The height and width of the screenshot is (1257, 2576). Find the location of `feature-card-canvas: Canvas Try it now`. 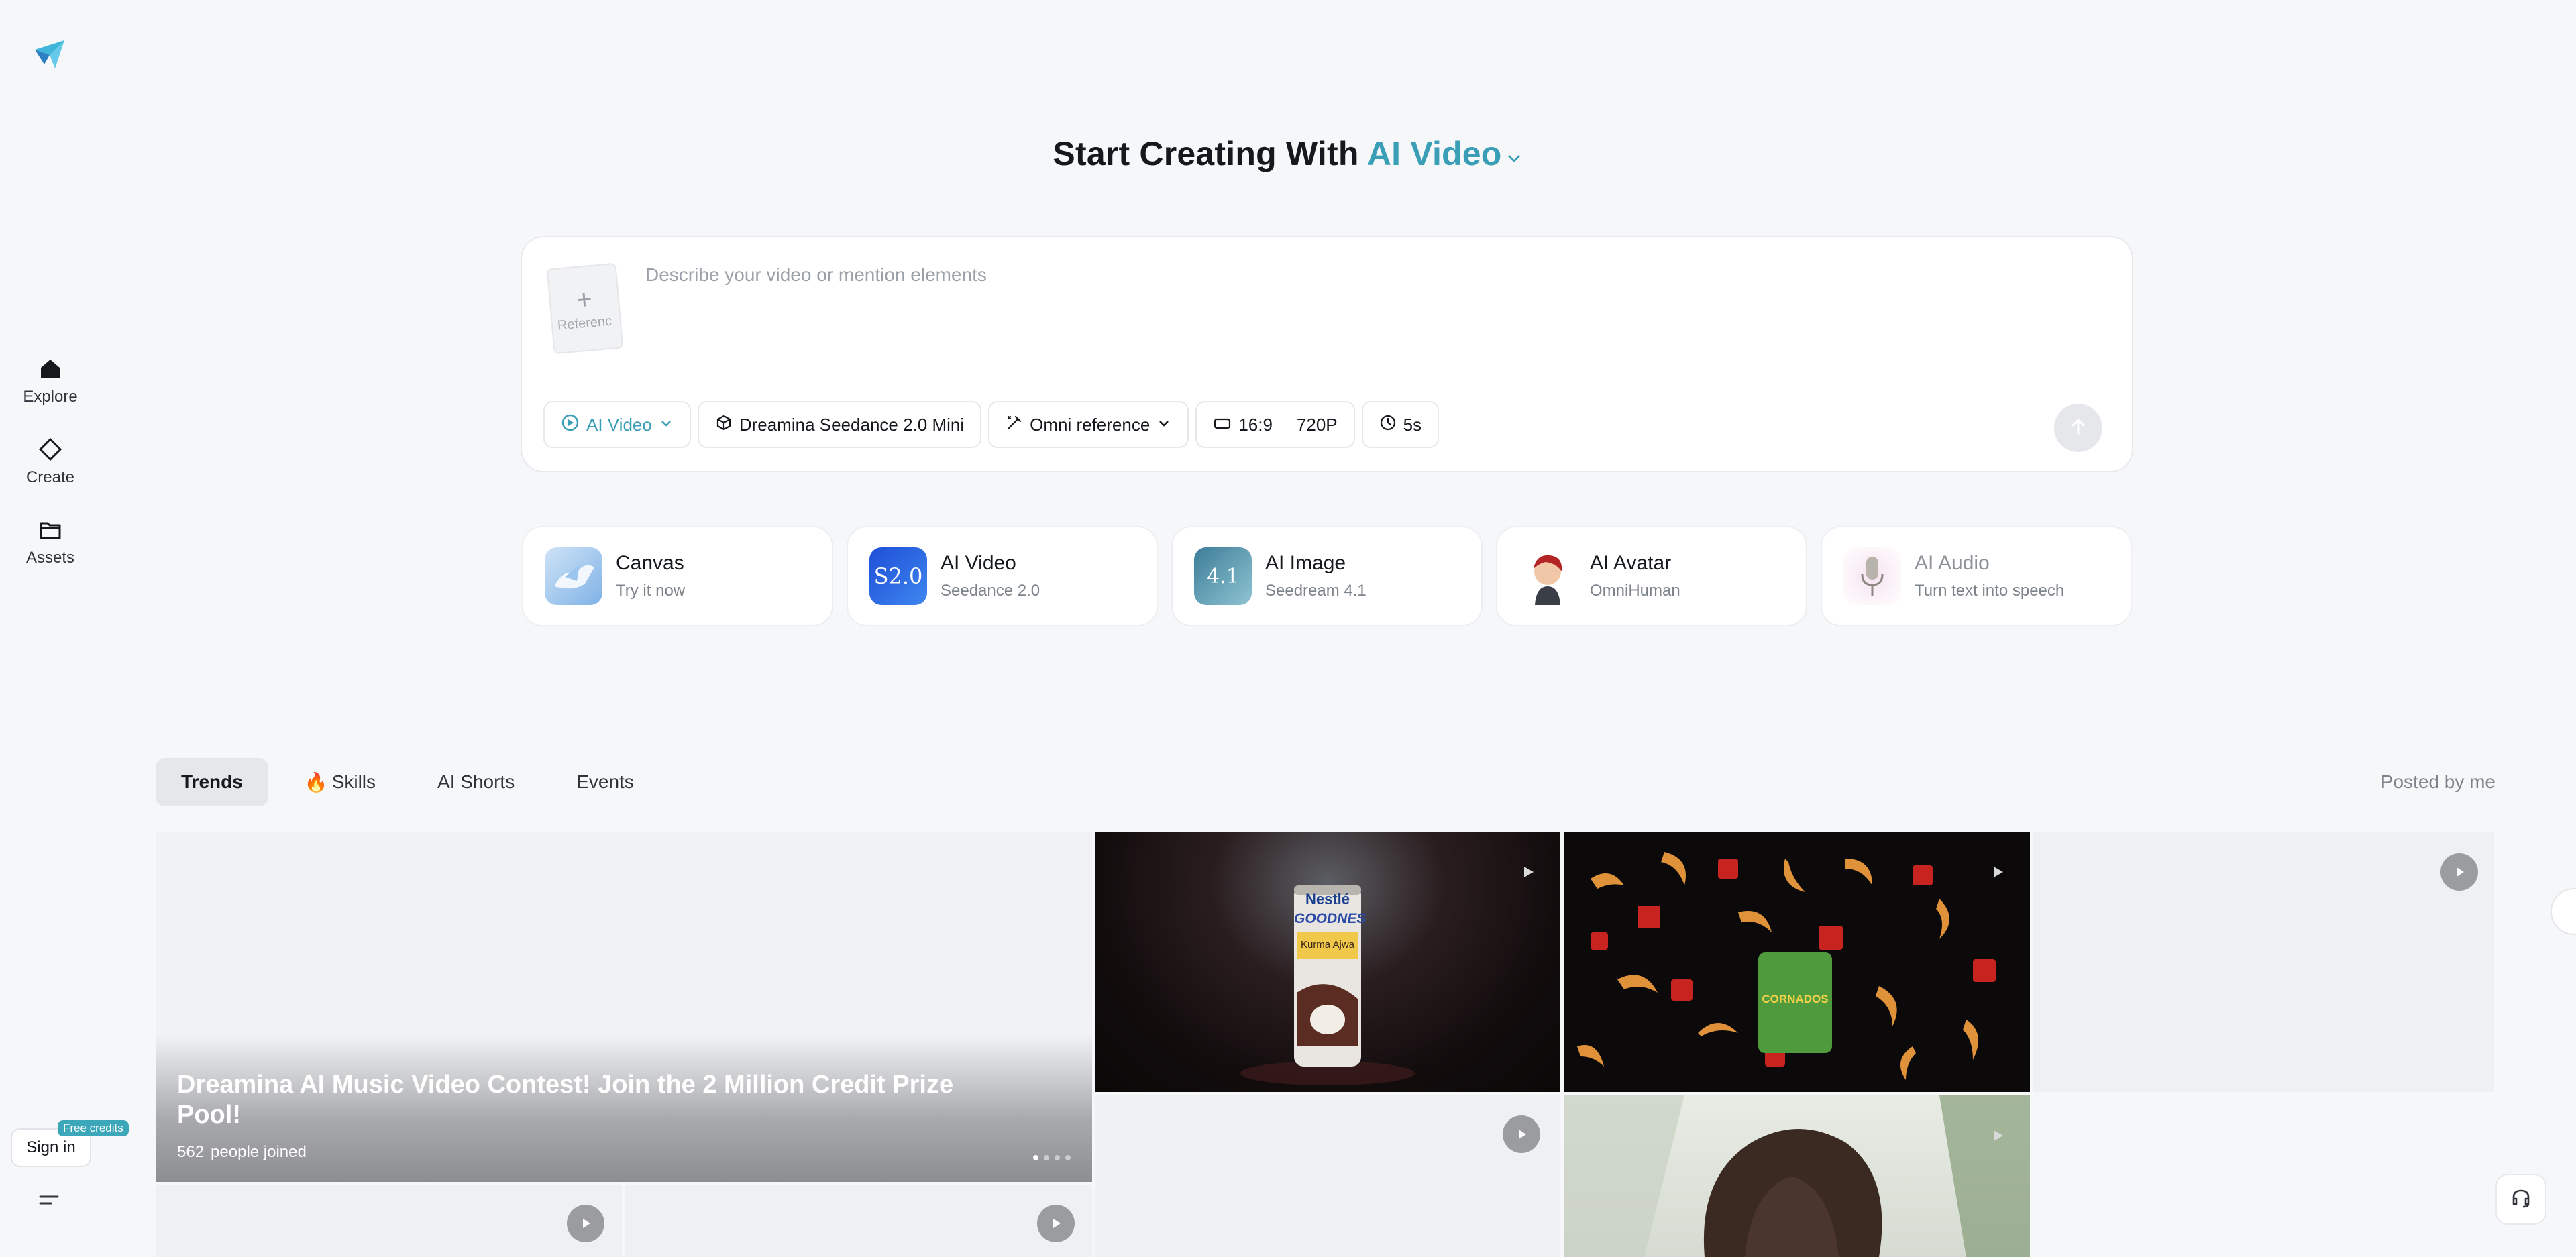

feature-card-canvas: Canvas Try it now is located at coordinates (677, 576).